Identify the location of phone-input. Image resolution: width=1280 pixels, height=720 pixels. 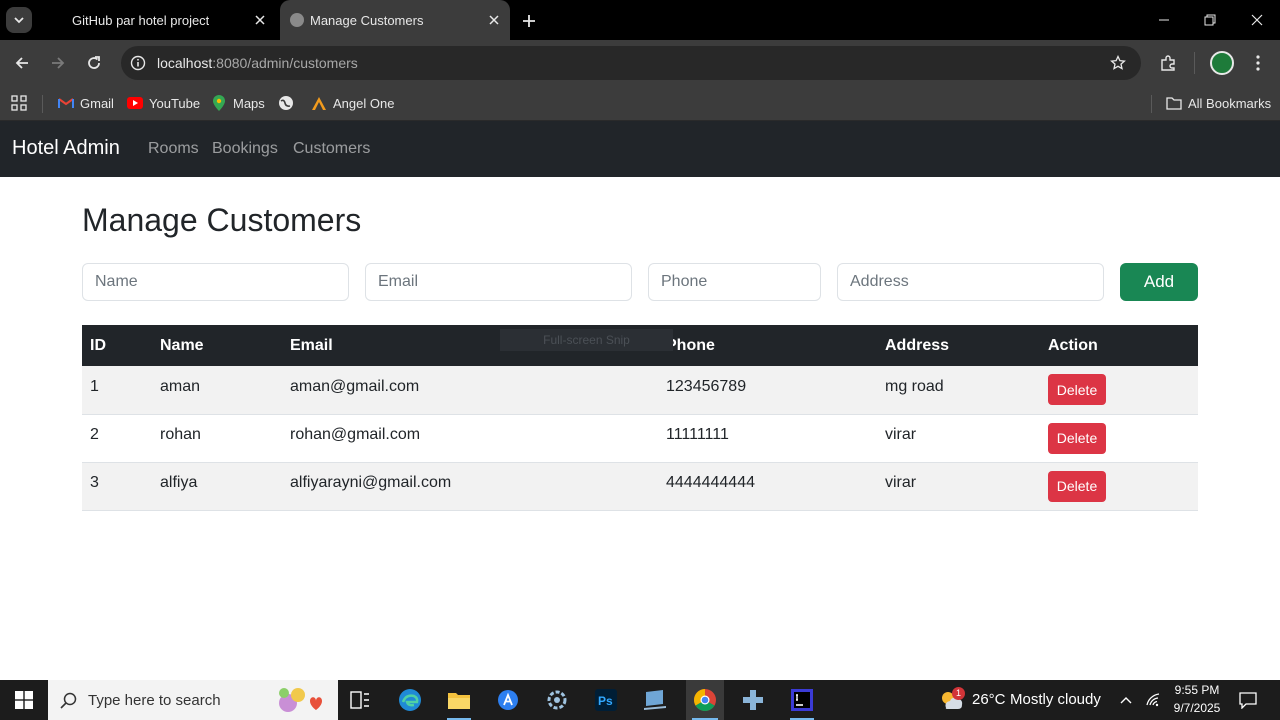
(734, 282).